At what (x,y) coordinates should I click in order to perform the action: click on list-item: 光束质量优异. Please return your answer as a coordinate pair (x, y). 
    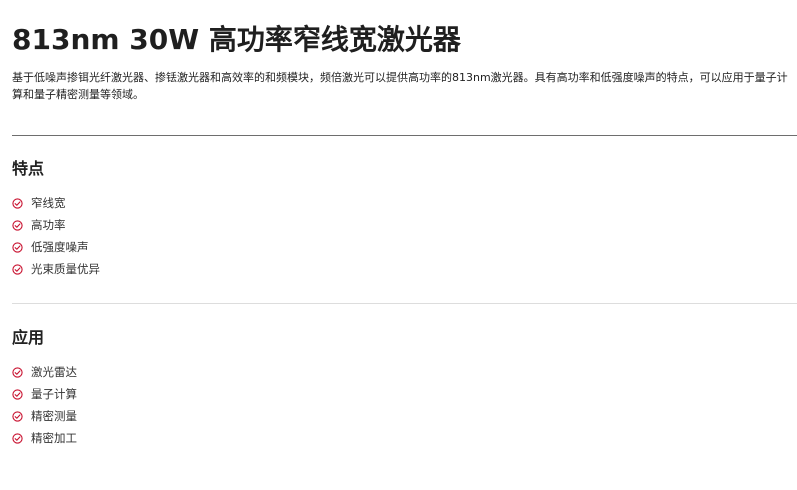
    Looking at the image, I should click on (56, 269).